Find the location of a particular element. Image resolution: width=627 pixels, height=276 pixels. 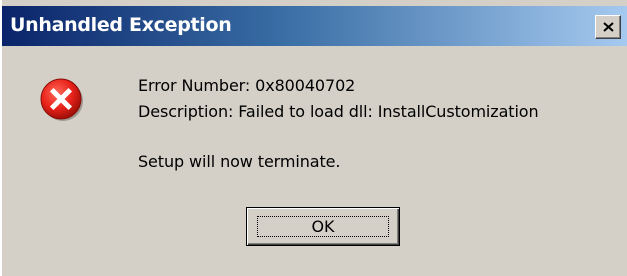

error-icon is located at coordinates (61, 99).